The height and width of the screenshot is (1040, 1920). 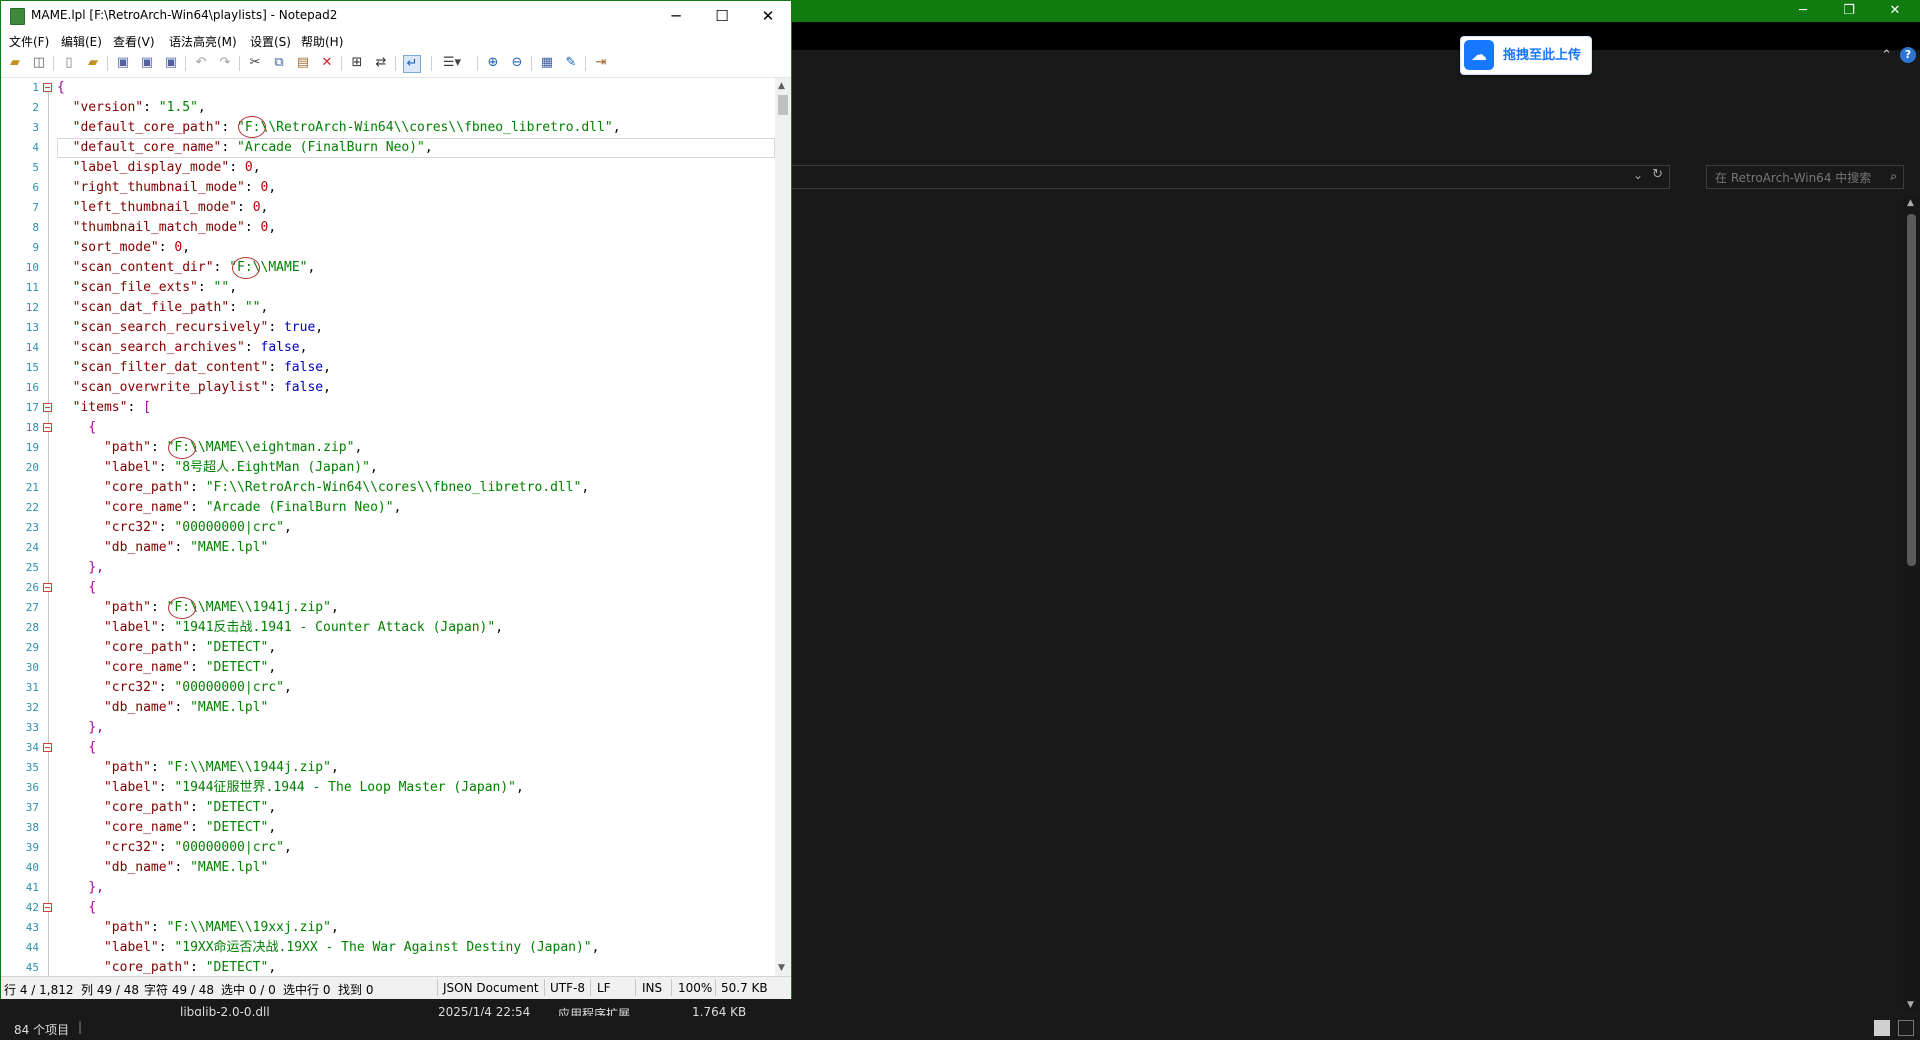 I want to click on delete-icon: ✕, so click(x=327, y=63).